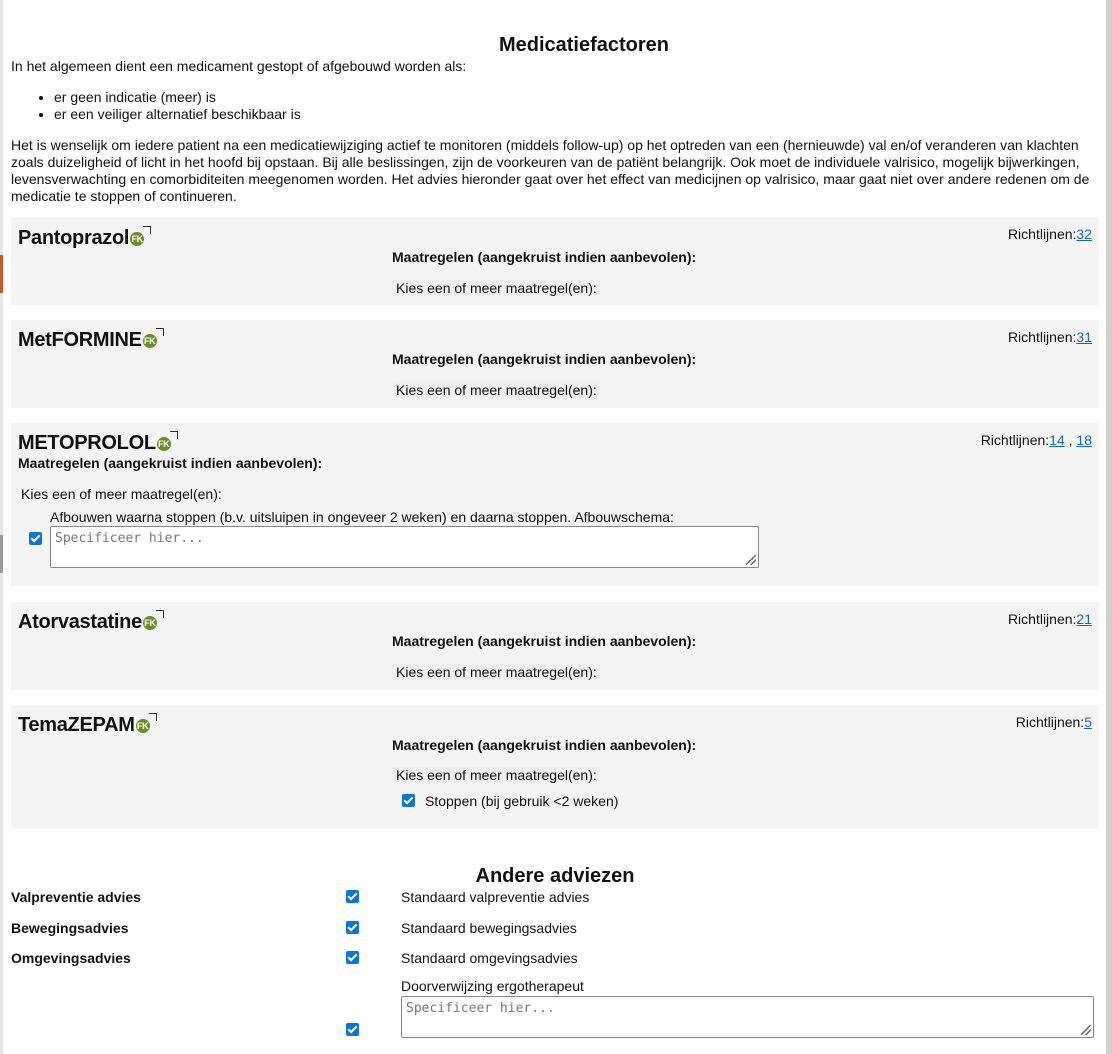  What do you see at coordinates (522, 801) in the screenshot?
I see `option-label: Stoppen (bij gebruik <2 weken)` at bounding box center [522, 801].